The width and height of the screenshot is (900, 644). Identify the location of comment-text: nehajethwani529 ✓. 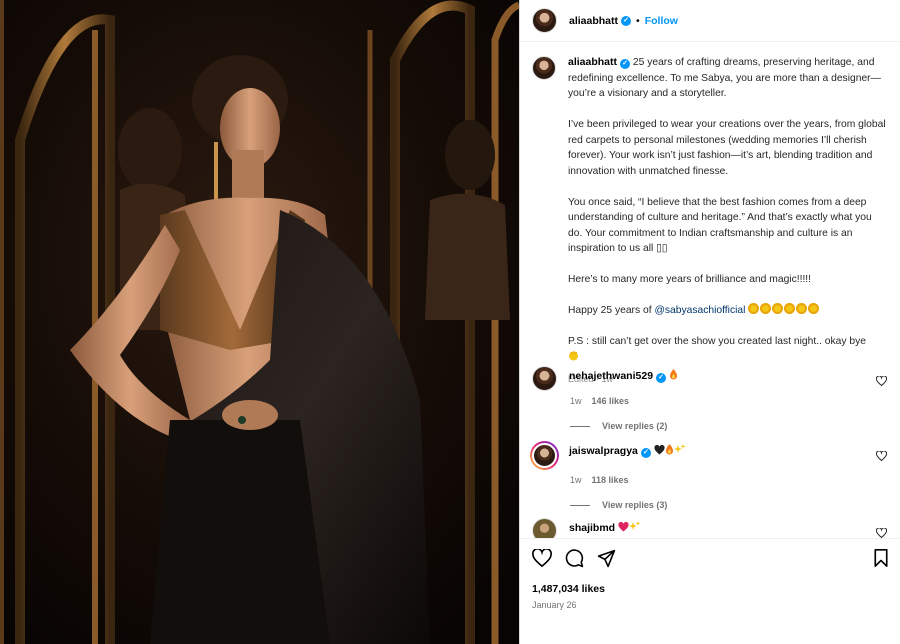
(733, 376).